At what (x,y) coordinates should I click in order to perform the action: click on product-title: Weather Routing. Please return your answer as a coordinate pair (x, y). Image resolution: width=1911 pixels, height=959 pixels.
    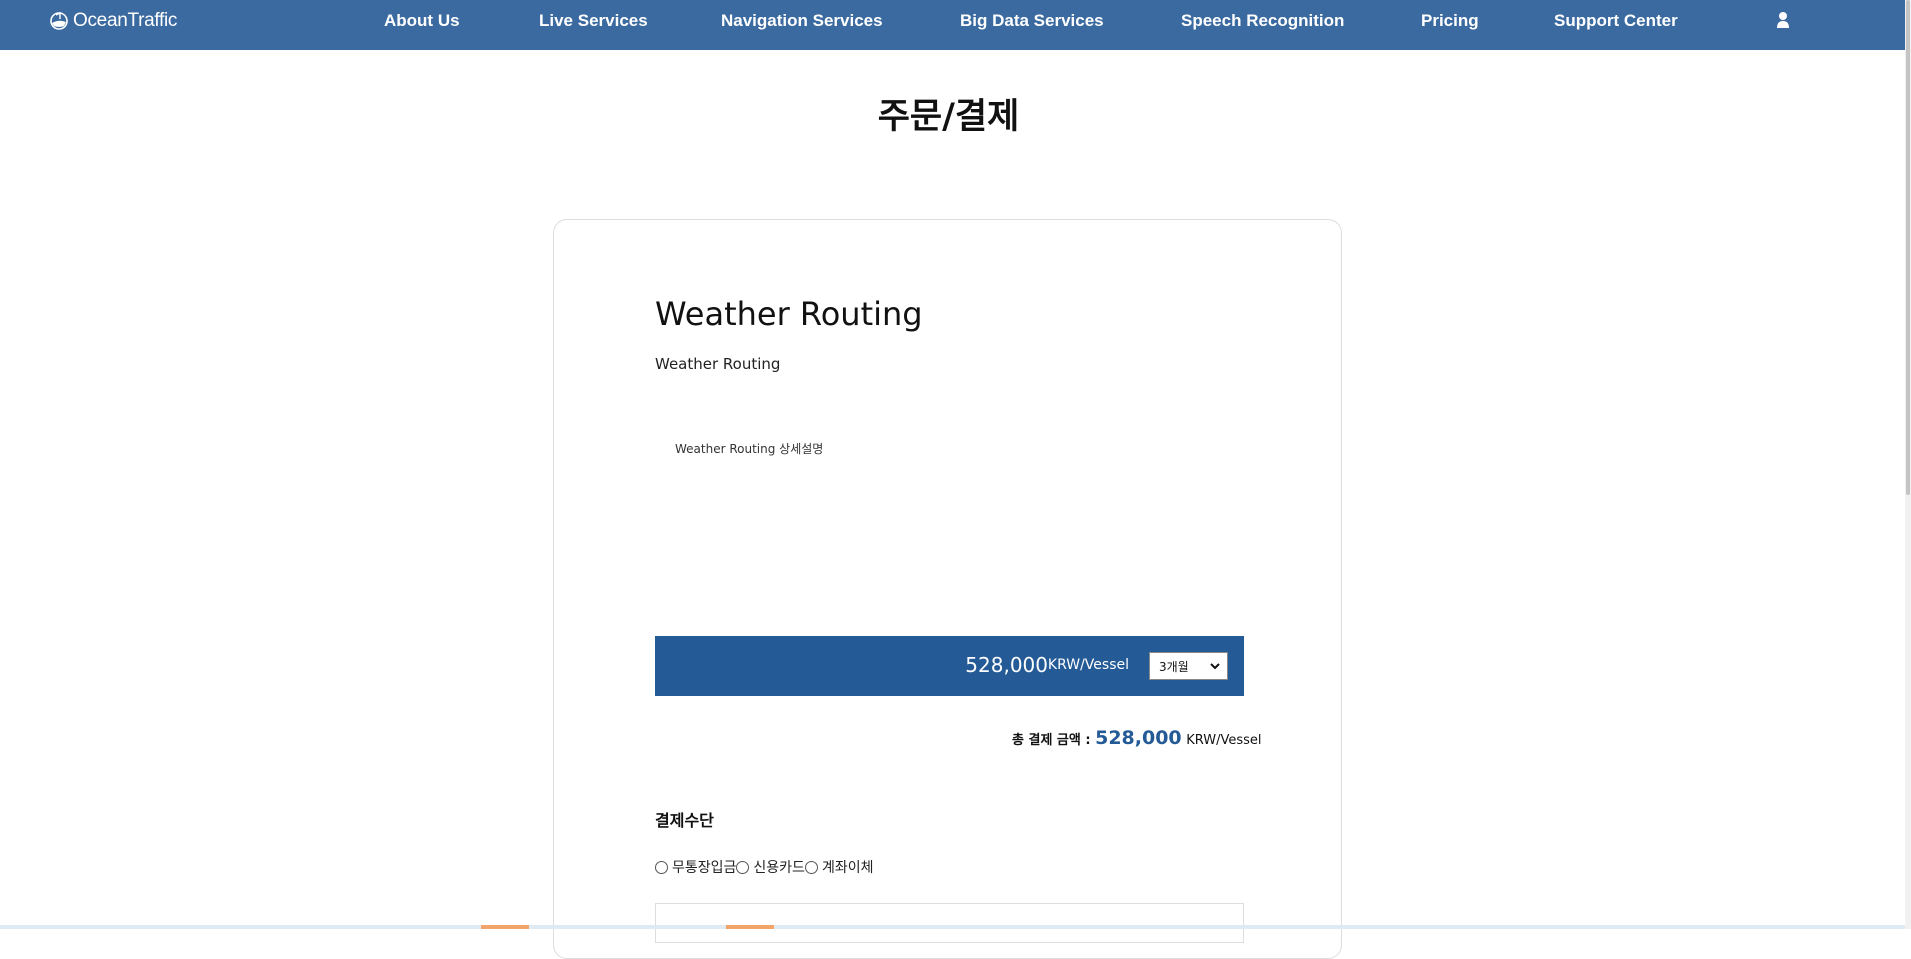
    Looking at the image, I should click on (789, 314).